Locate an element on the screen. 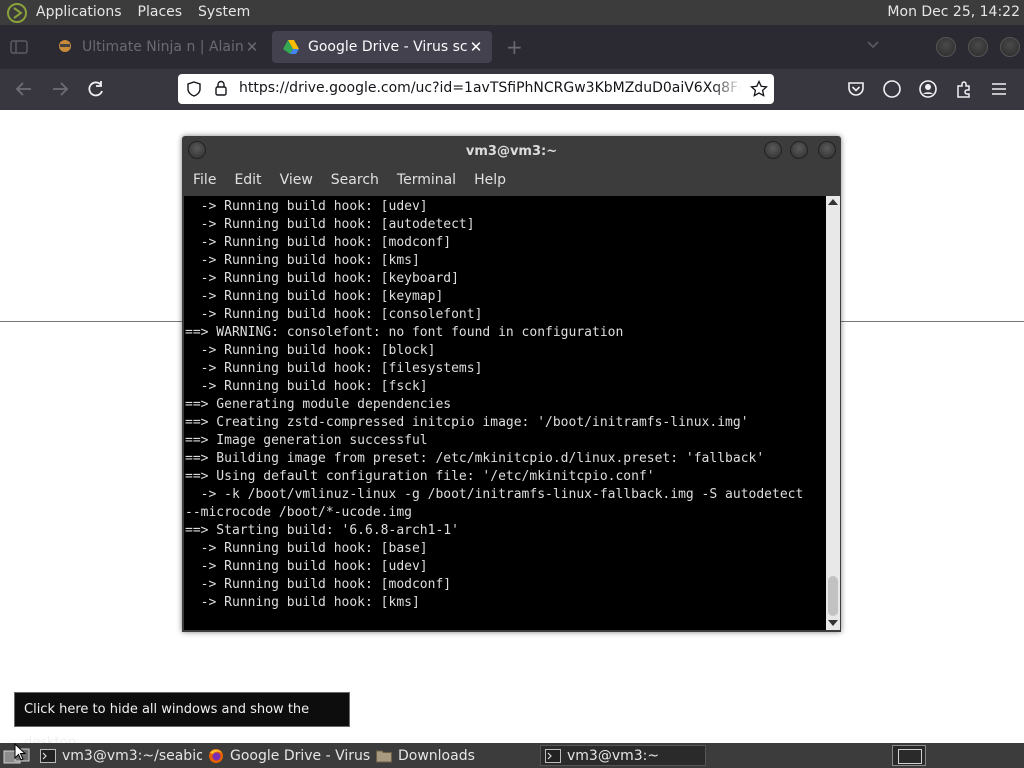  account-circle-icon is located at coordinates (892, 90).